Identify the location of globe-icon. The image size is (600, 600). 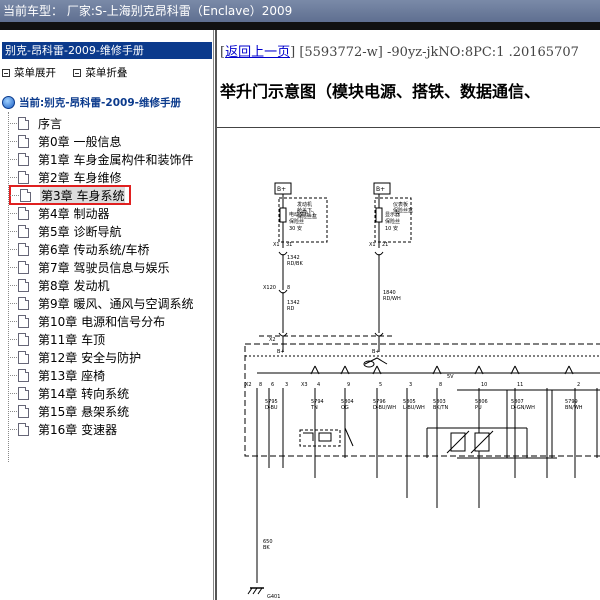
(8, 102).